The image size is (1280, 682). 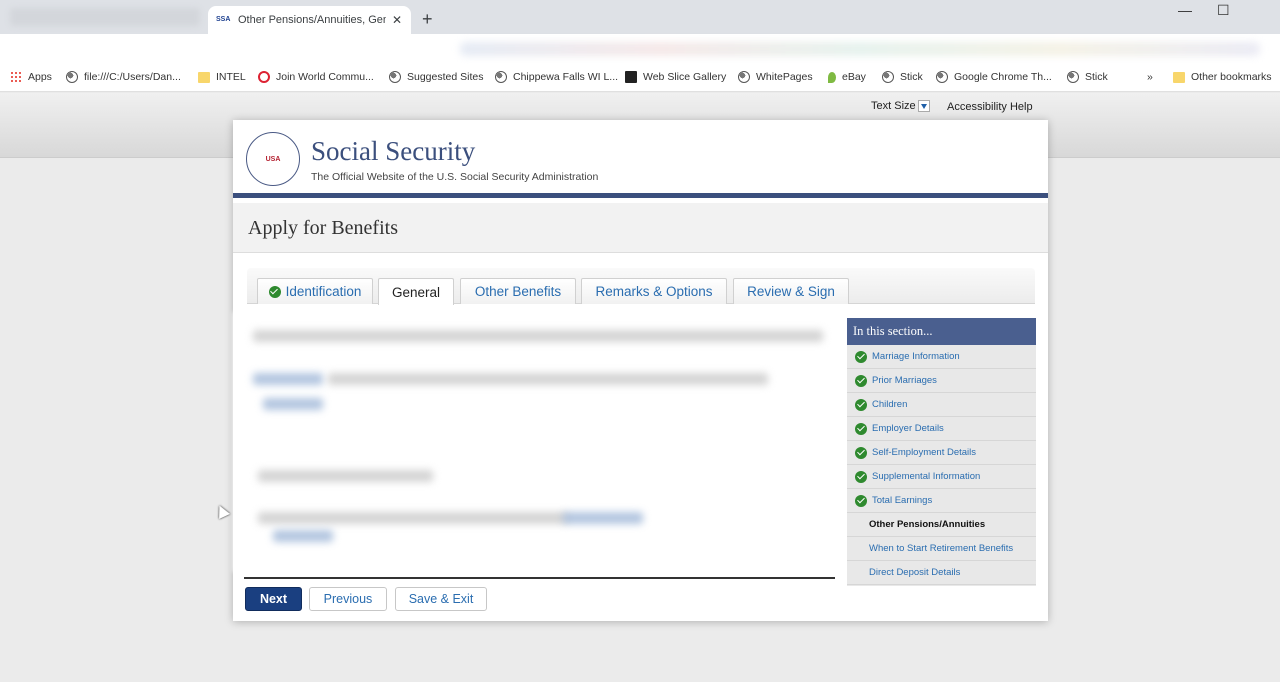 I want to click on section-item-employer: Employer Details, so click(x=941, y=429).